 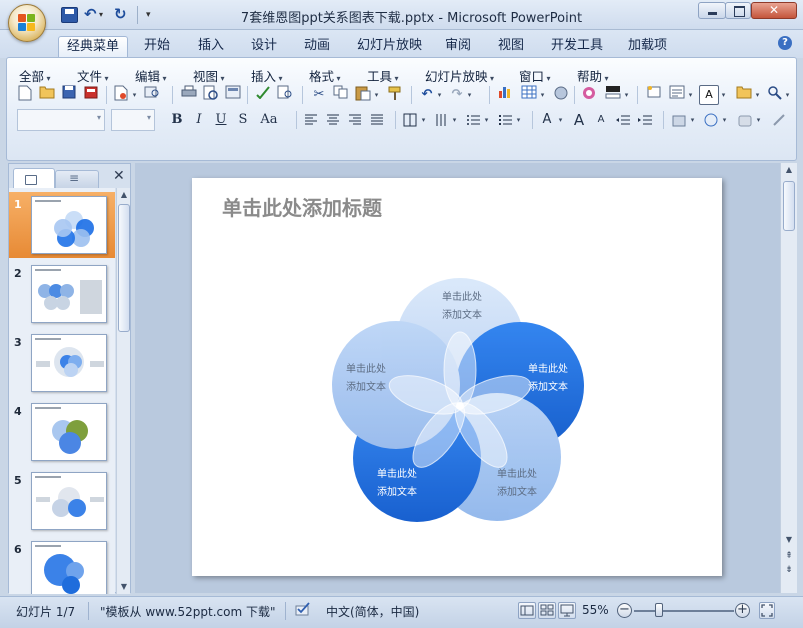 What do you see at coordinates (427, 95) in the screenshot?
I see `undo-icon: ↶` at bounding box center [427, 95].